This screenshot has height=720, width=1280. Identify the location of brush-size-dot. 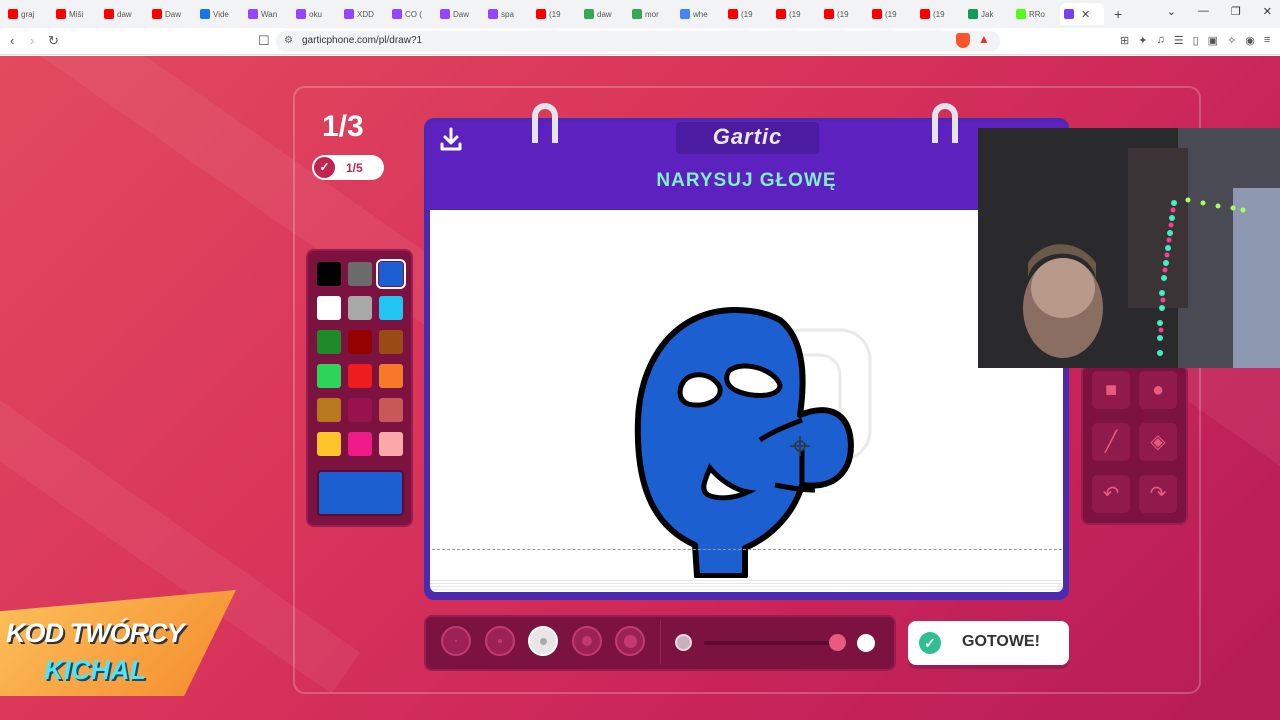
(543, 641).